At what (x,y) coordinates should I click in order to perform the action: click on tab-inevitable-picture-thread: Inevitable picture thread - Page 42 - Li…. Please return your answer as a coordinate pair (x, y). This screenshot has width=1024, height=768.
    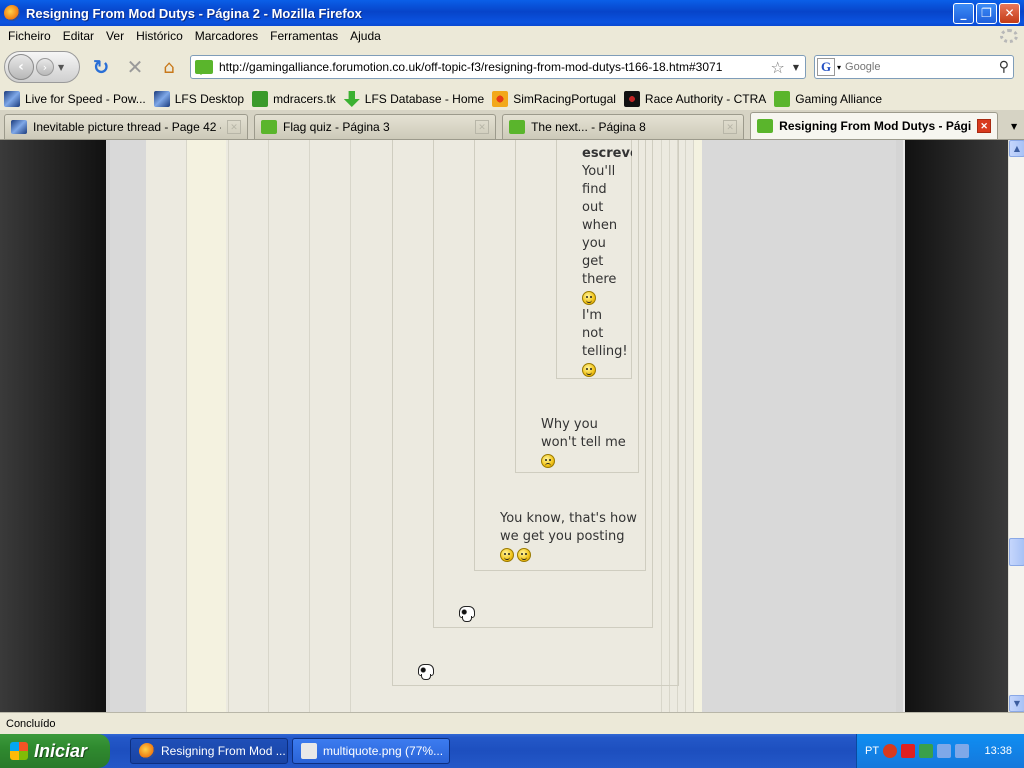
    Looking at the image, I should click on (126, 126).